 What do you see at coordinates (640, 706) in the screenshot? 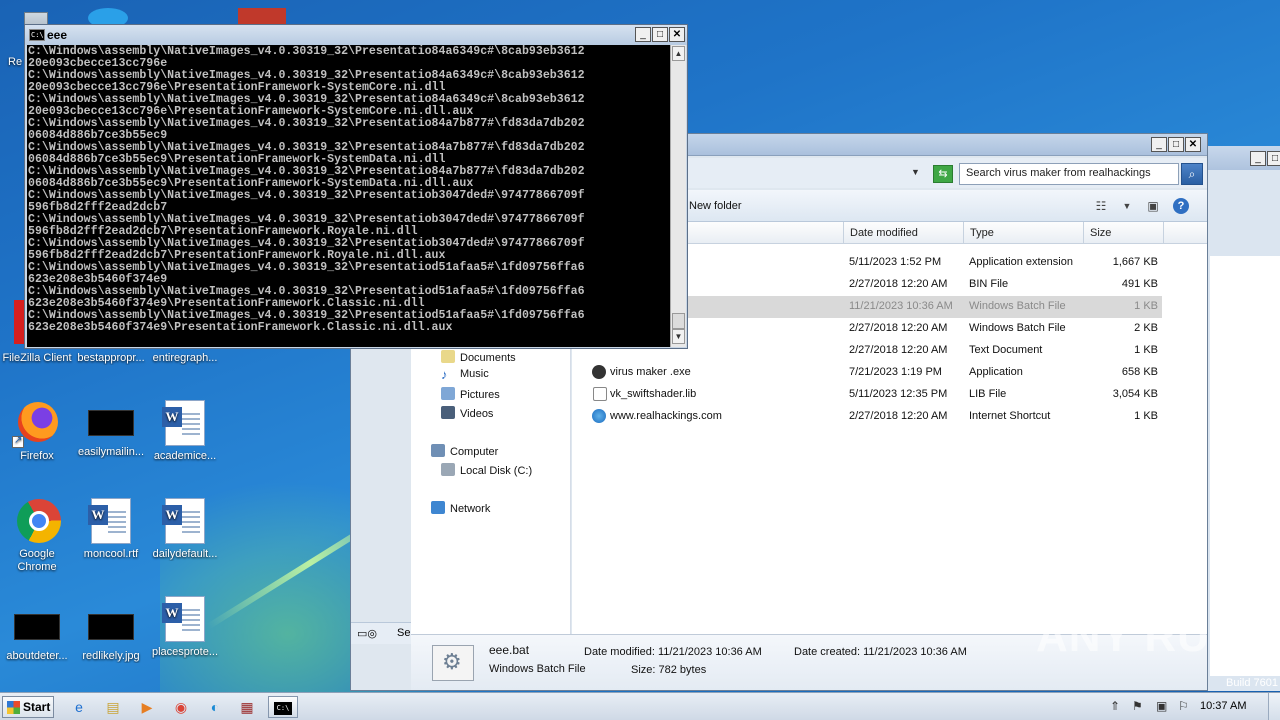
I see `taskbar: Start e ▤ ▶ ◉ ◐ ▦ C:\ ⇑ ⚑ ▣ ⚐ 10:37 AM` at bounding box center [640, 706].